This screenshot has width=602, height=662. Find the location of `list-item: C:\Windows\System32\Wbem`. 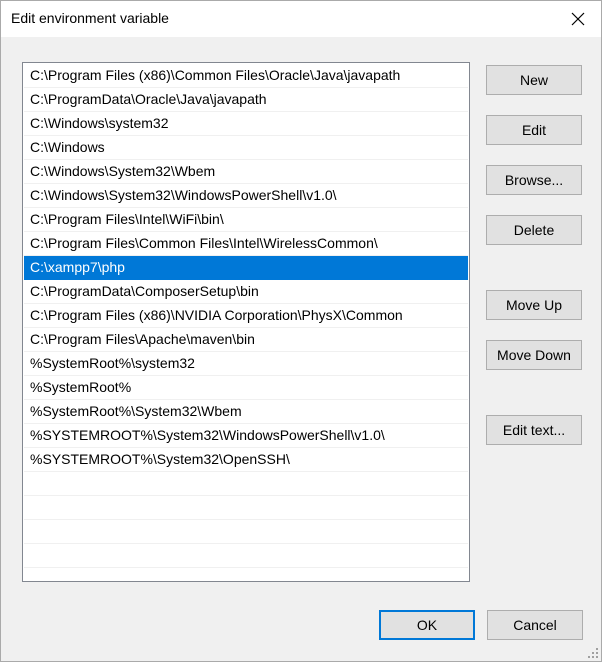

list-item: C:\Windows\System32\Wbem is located at coordinates (246, 172).